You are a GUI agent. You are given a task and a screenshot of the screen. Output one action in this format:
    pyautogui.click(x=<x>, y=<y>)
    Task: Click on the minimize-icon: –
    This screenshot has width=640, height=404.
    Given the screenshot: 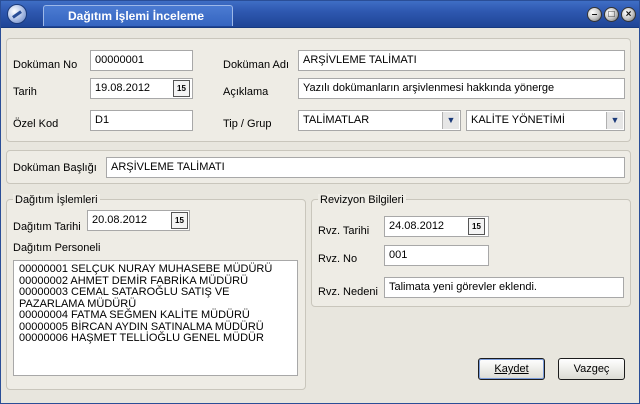 What is the action you would take?
    pyautogui.click(x=594, y=14)
    